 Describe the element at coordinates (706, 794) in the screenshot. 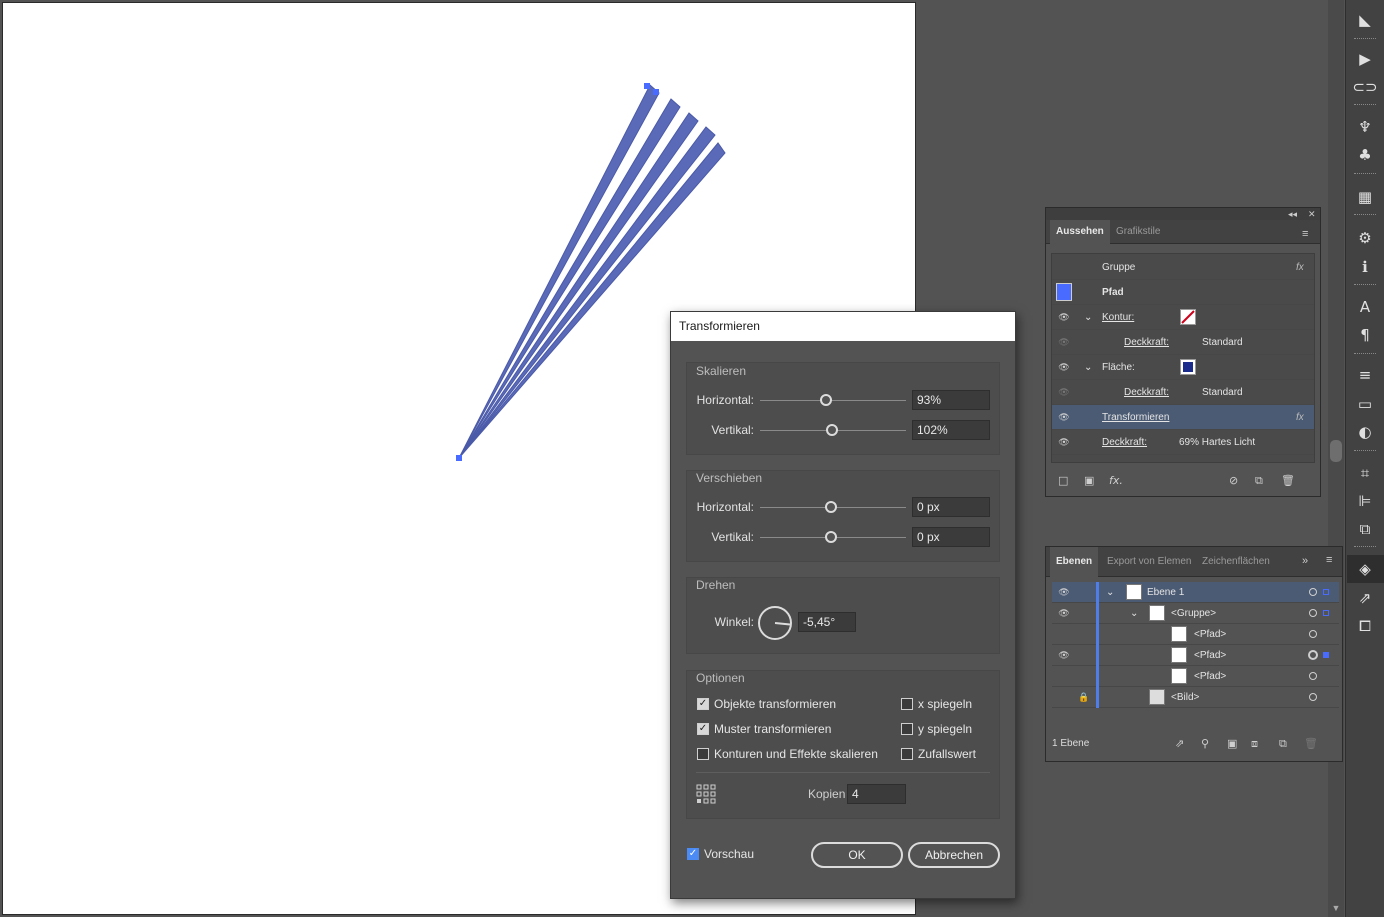

I see `reference-point-icon` at that location.